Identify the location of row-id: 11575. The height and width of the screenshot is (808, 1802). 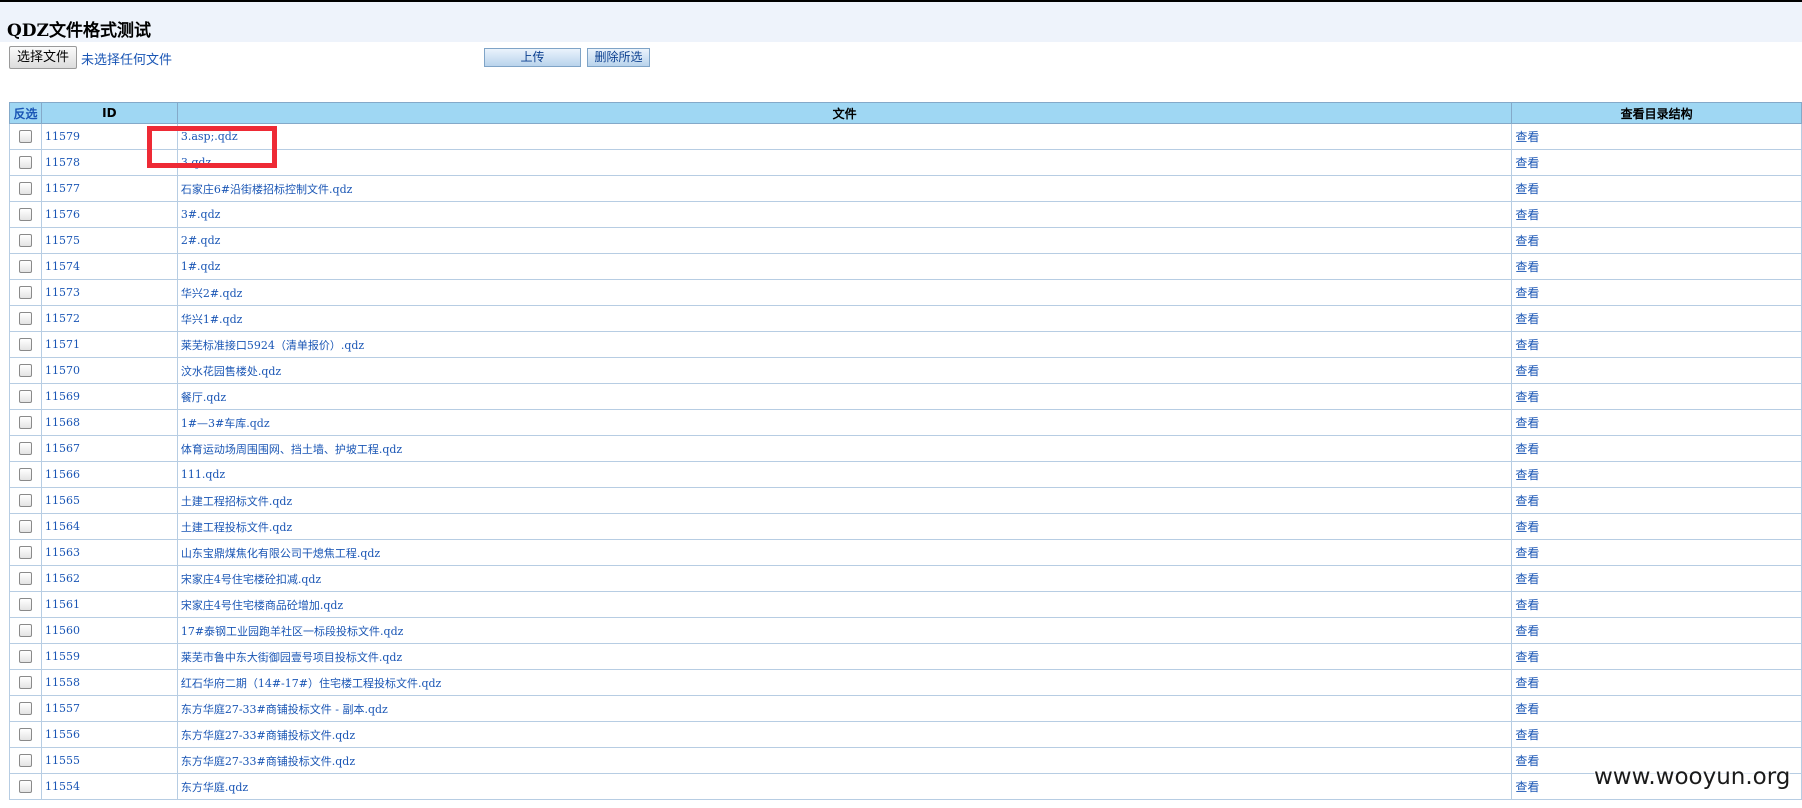
(109, 240).